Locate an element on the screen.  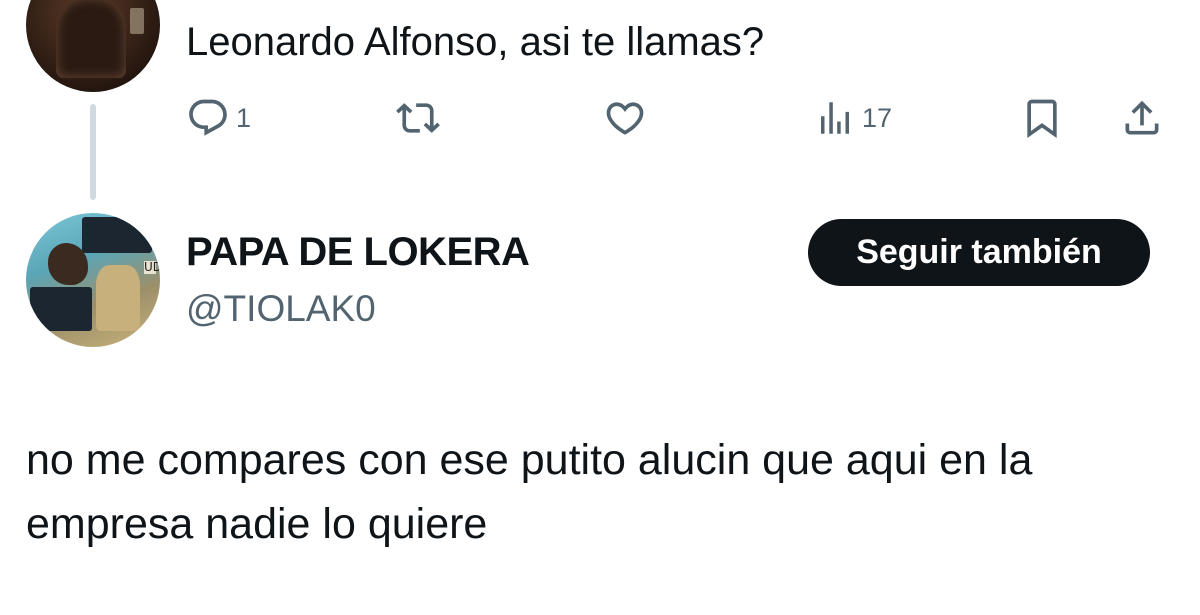
parent-tweet-text: Leonardo Alfonso, asi te llamas? is located at coordinates (475, 42).